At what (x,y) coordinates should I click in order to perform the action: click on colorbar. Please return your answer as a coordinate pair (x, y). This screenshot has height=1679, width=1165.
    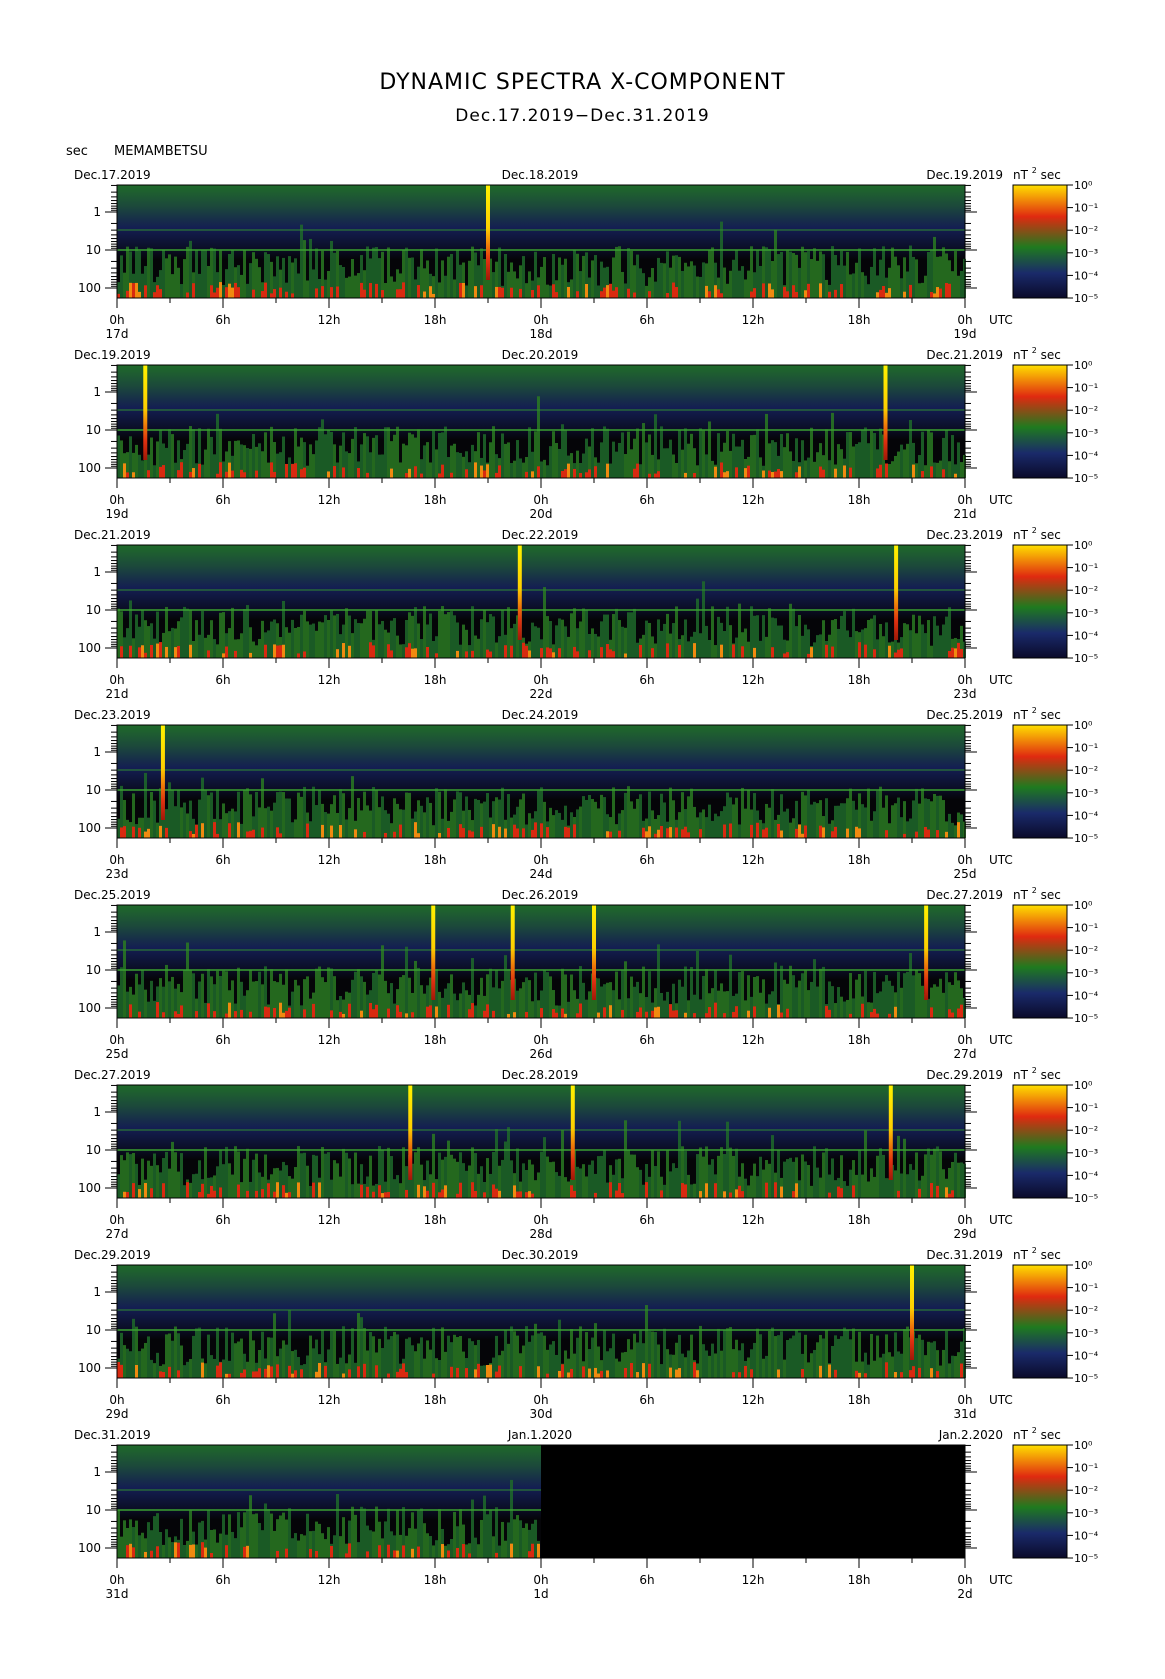
    Looking at the image, I should click on (1040, 1141).